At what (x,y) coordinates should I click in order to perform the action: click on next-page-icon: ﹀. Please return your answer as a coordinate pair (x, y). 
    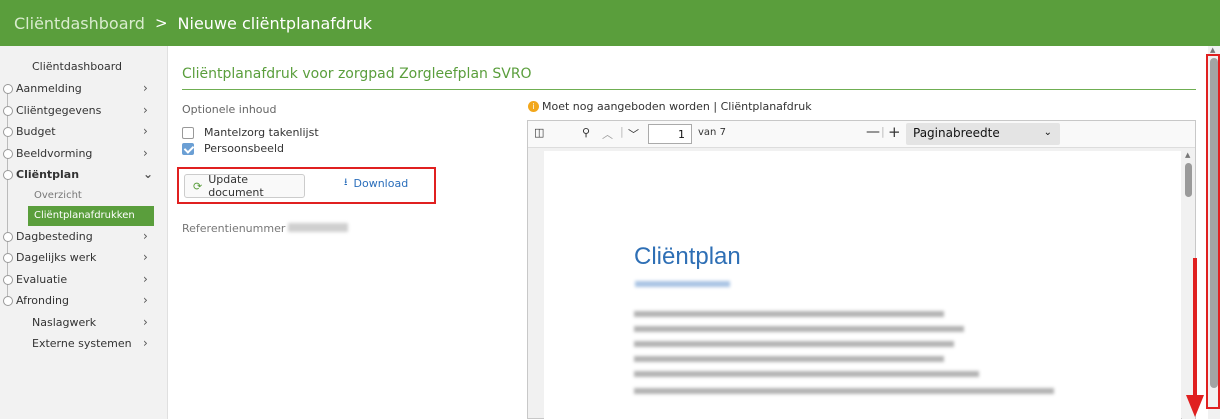
    Looking at the image, I should click on (633, 134).